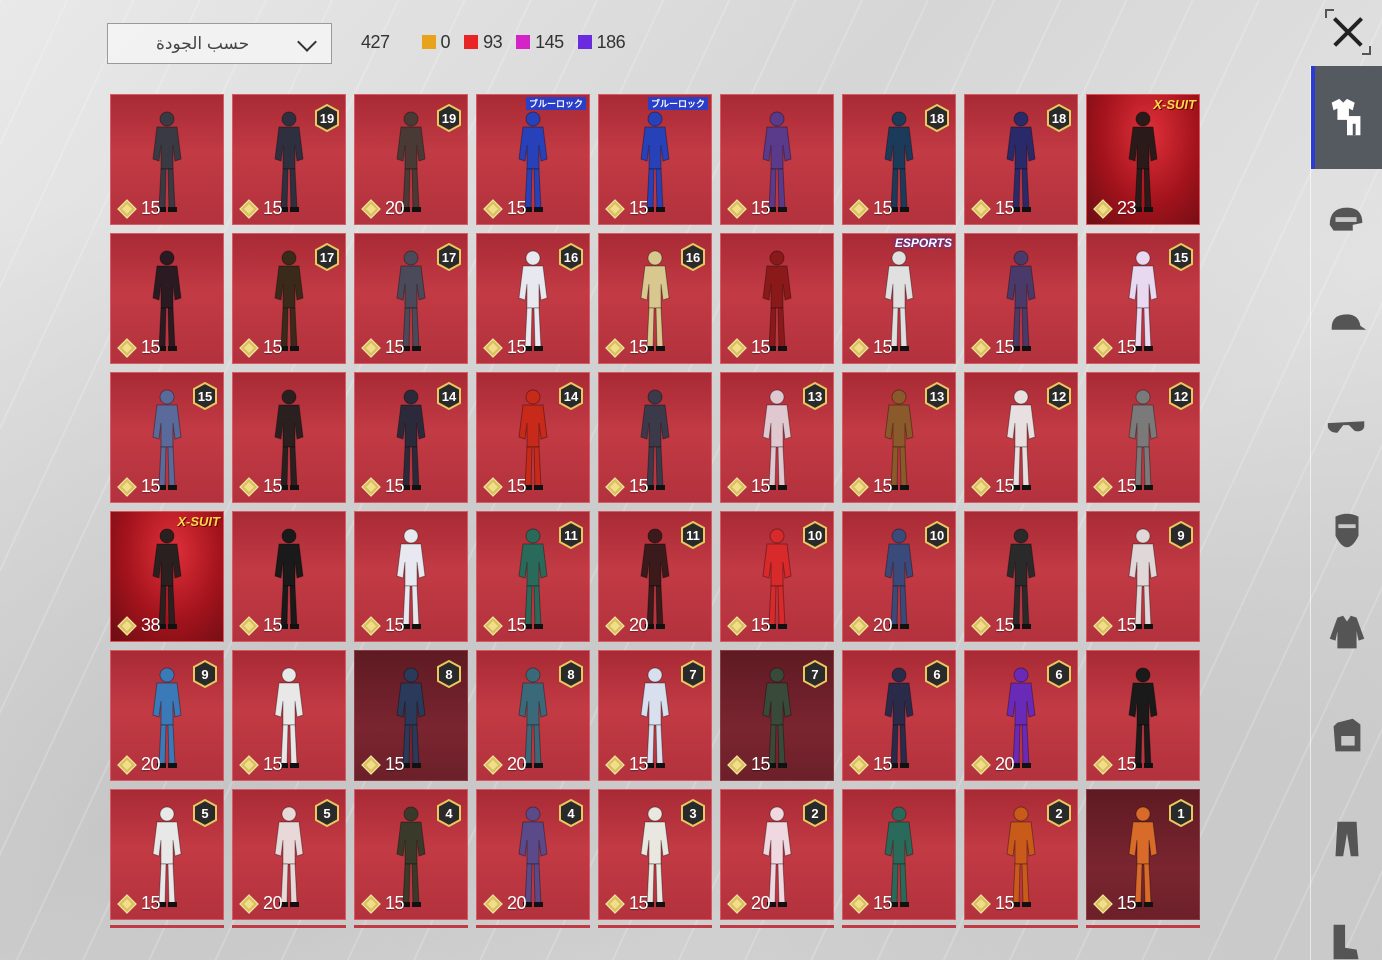  I want to click on count-legend: 145, so click(540, 42).